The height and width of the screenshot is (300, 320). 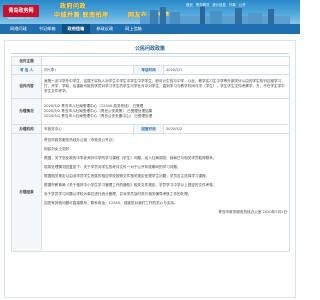 I want to click on question-label: 信件内容, so click(x=26, y=86).